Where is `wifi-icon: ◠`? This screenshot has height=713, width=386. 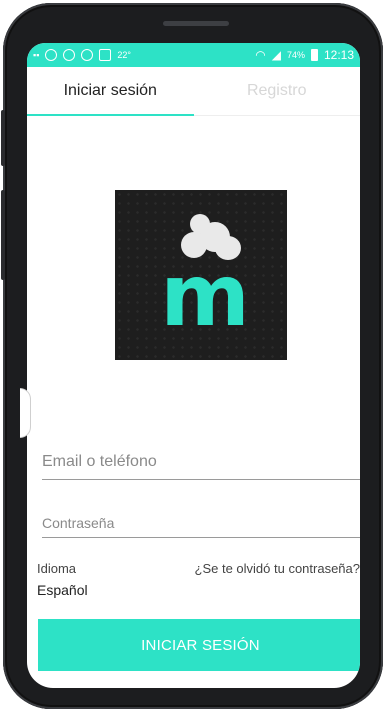
wifi-icon: ◠ is located at coordinates (260, 55).